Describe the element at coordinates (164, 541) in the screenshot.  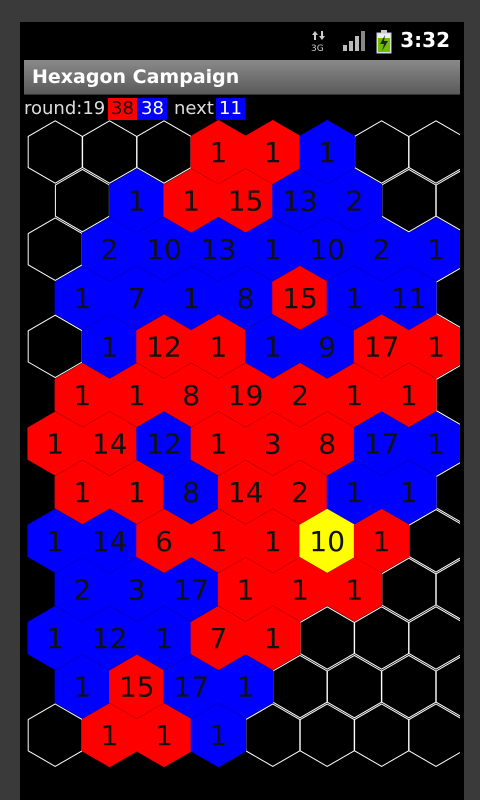
I see `hex-cell-value: 6` at that location.